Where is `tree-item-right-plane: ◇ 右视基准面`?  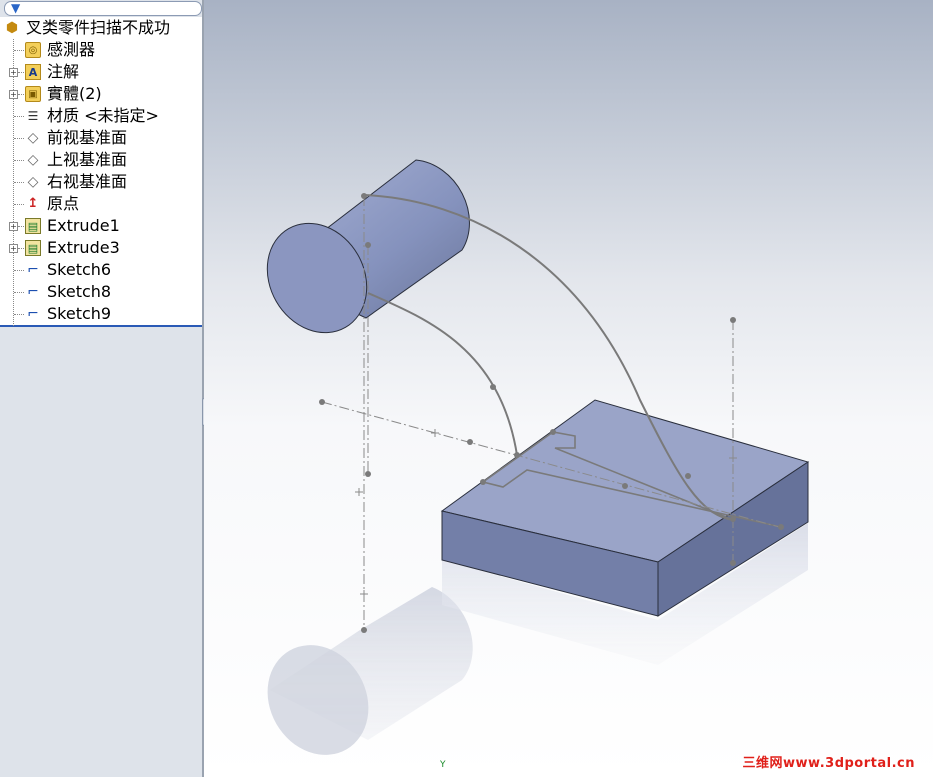 tree-item-right-plane: ◇ 右视基准面 is located at coordinates (101, 182).